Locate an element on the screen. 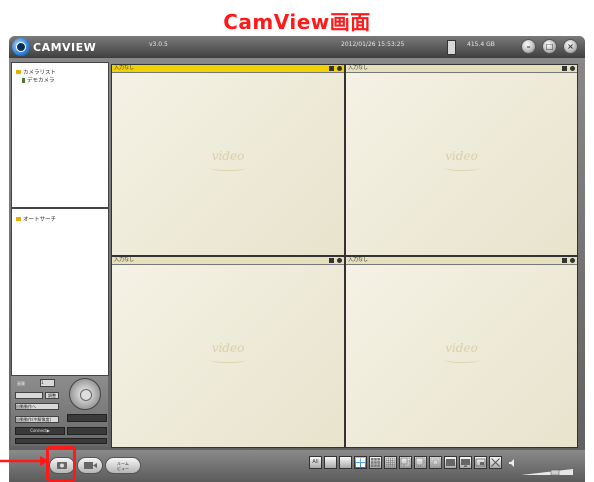 The image size is (594, 482). grid-4x4-icon is located at coordinates (390, 462).